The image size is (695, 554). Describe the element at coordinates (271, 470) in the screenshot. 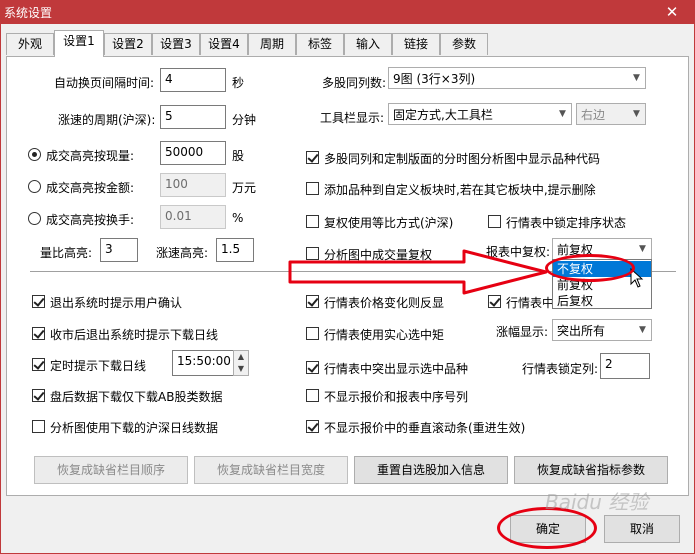

I see `restore-width-button: 恢复成缺省栏目宽度` at that location.